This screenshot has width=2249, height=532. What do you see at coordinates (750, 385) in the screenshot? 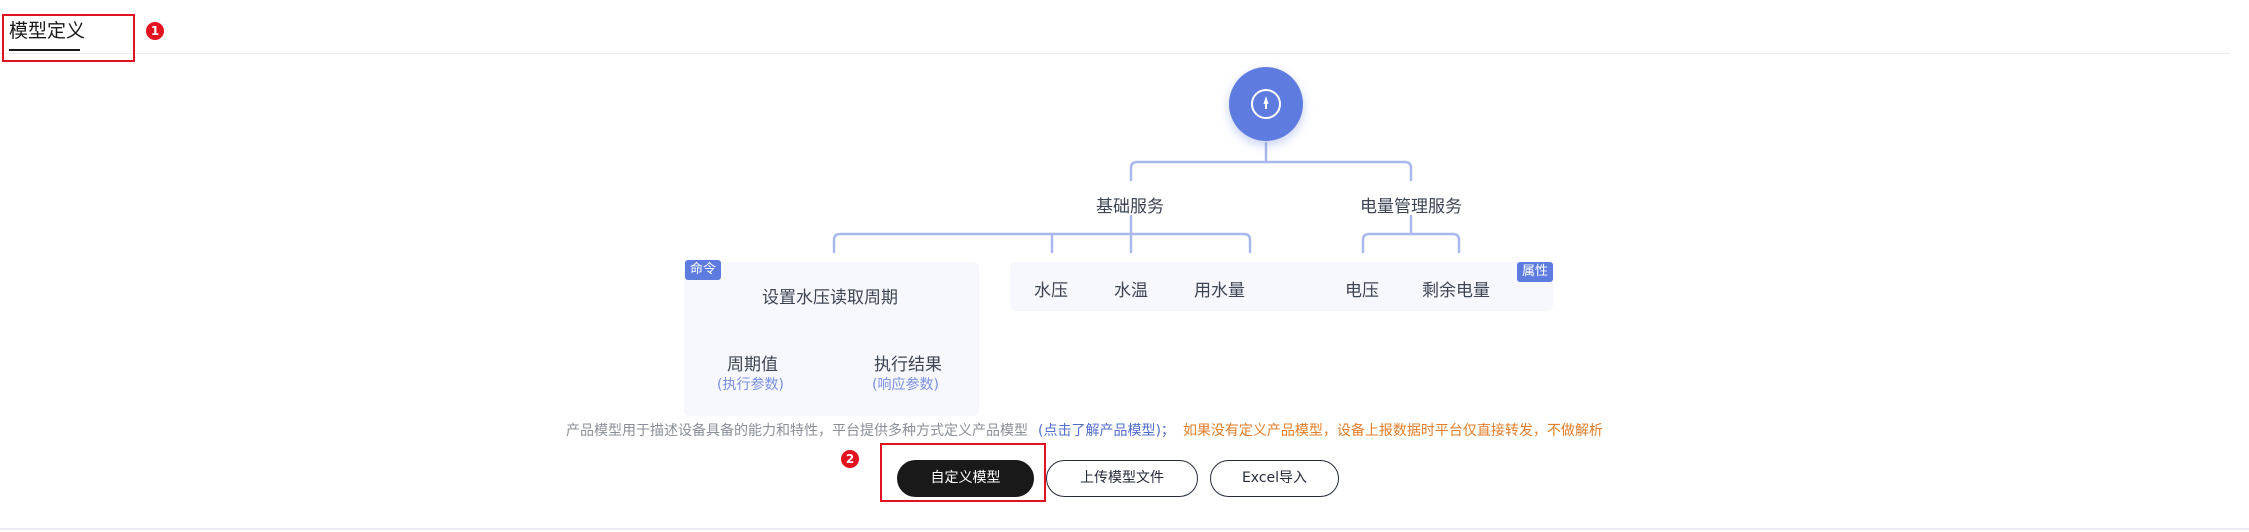
I see `command-param-period-type: (执行参数)` at bounding box center [750, 385].